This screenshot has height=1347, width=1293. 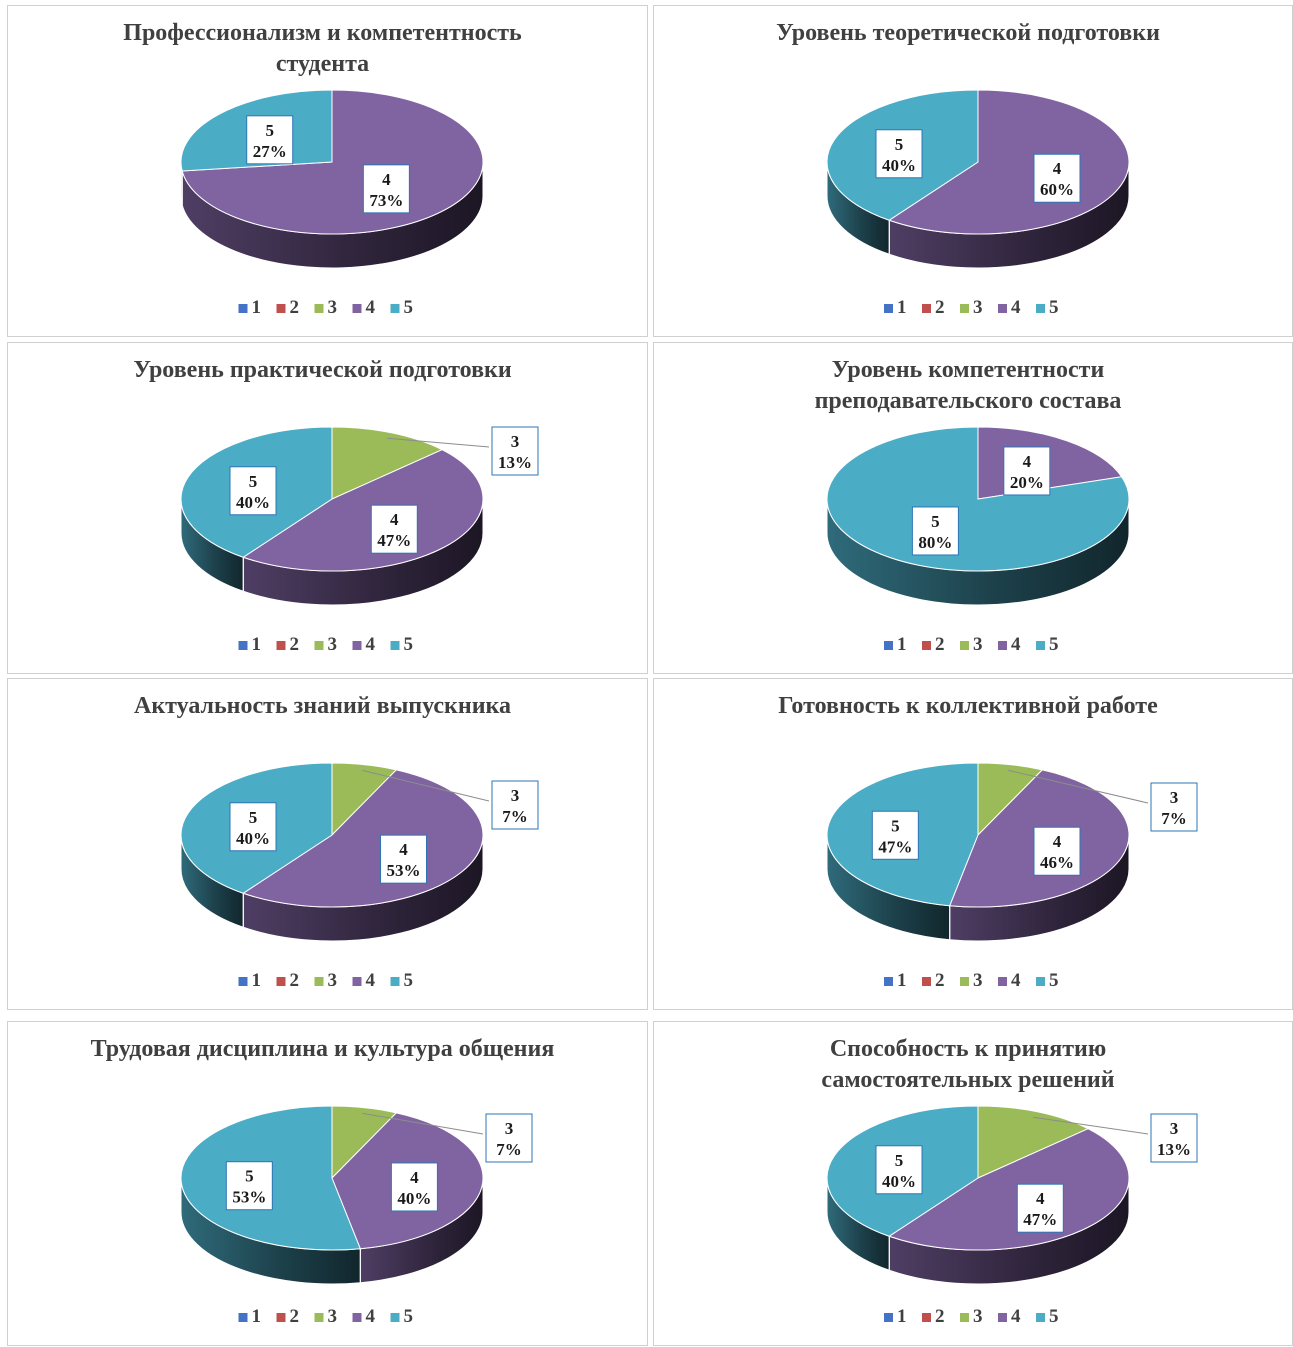 I want to click on data-label-percent: 80%, so click(x=935, y=542).